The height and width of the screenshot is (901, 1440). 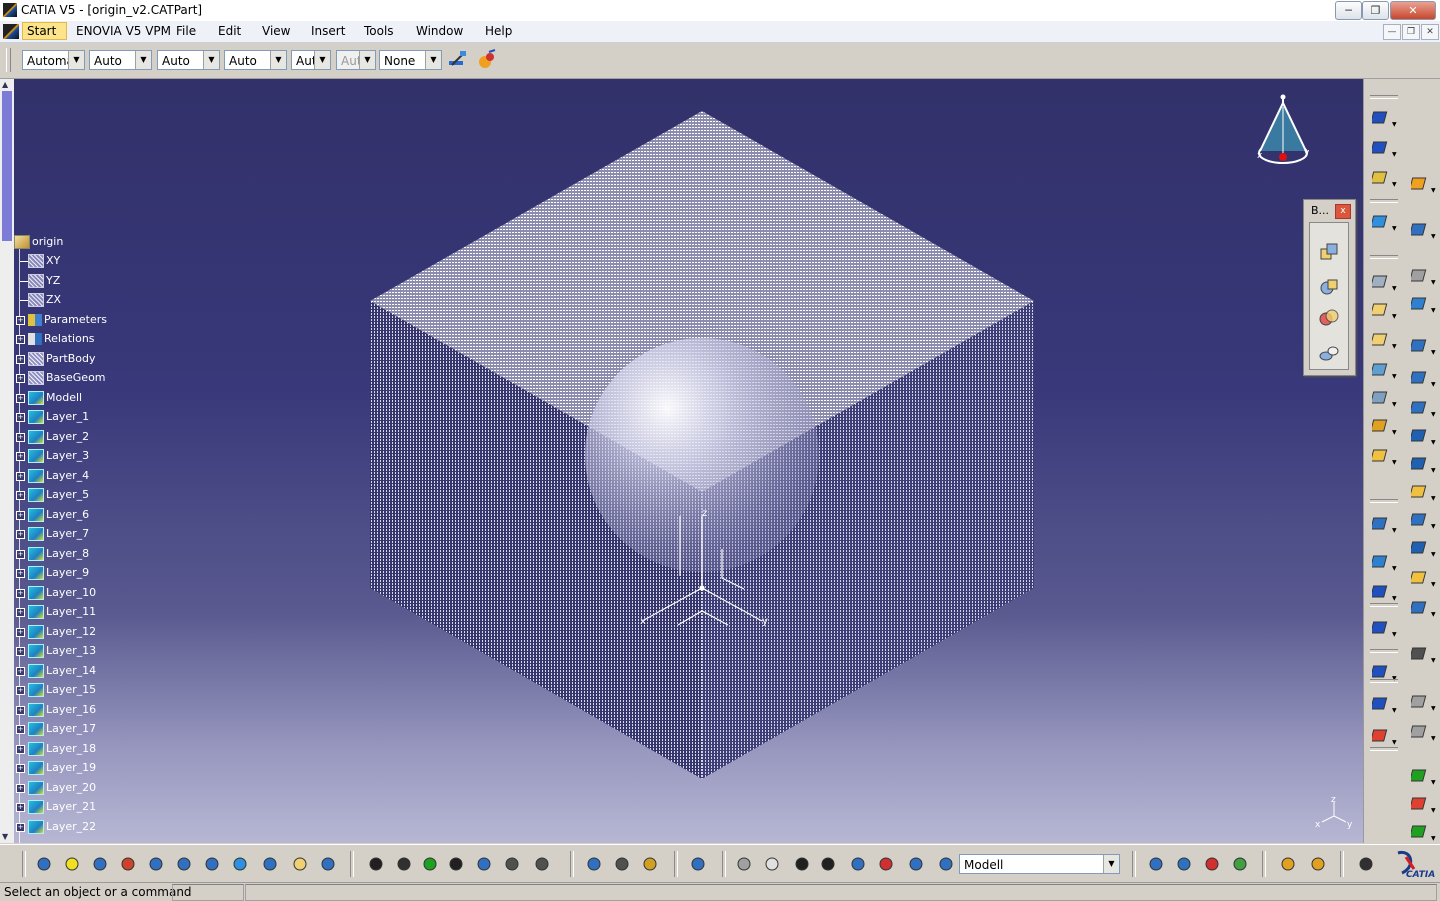 I want to click on color-combo: Automatic ▼, so click(x=53, y=60).